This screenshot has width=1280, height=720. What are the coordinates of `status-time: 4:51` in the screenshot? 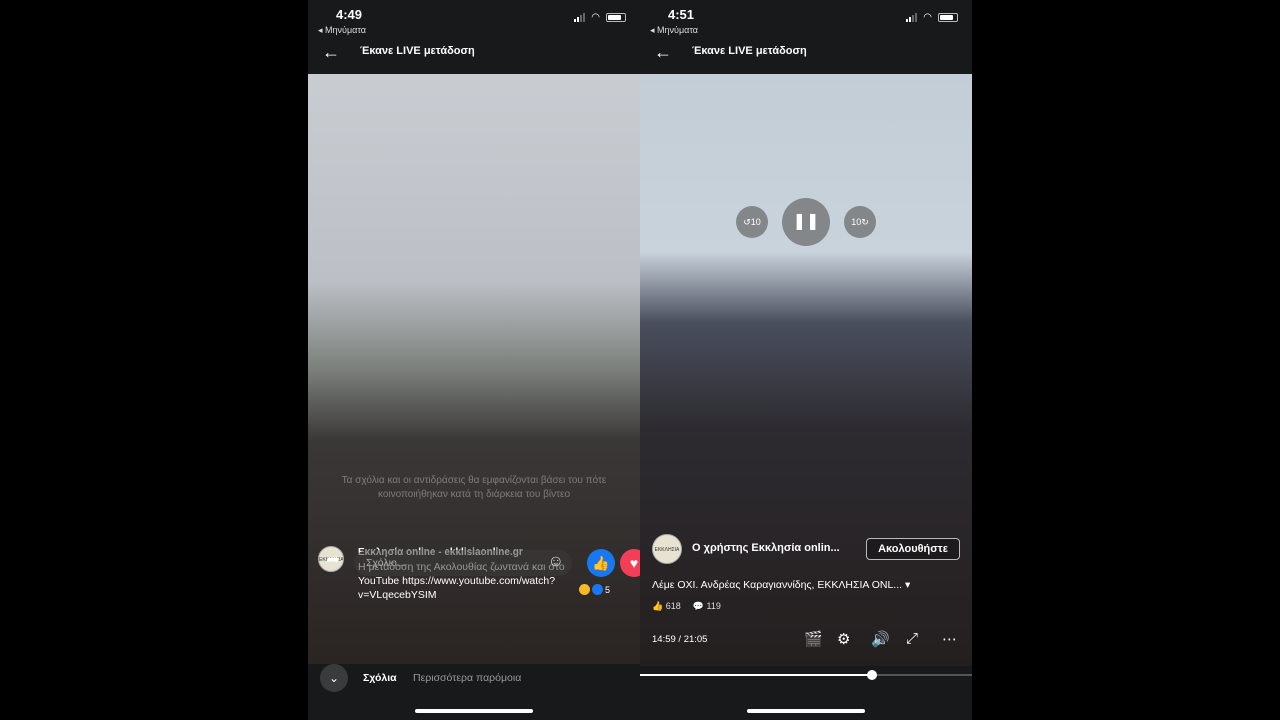 It's located at (681, 14).